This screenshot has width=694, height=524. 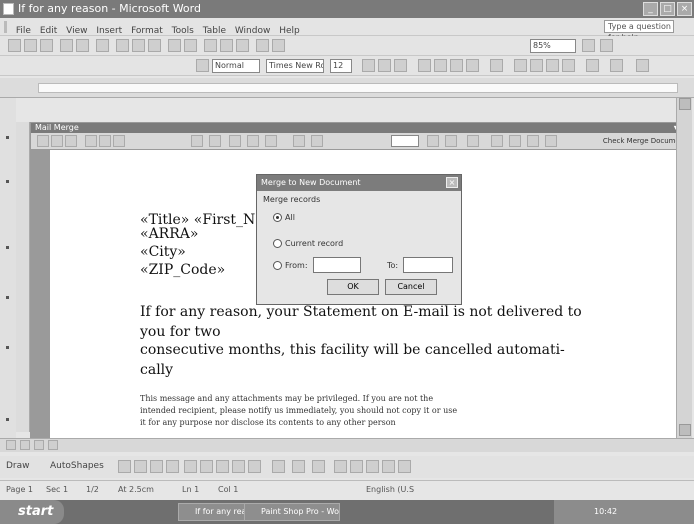 What do you see at coordinates (642, 65) in the screenshot?
I see `font-color-icon` at bounding box center [642, 65].